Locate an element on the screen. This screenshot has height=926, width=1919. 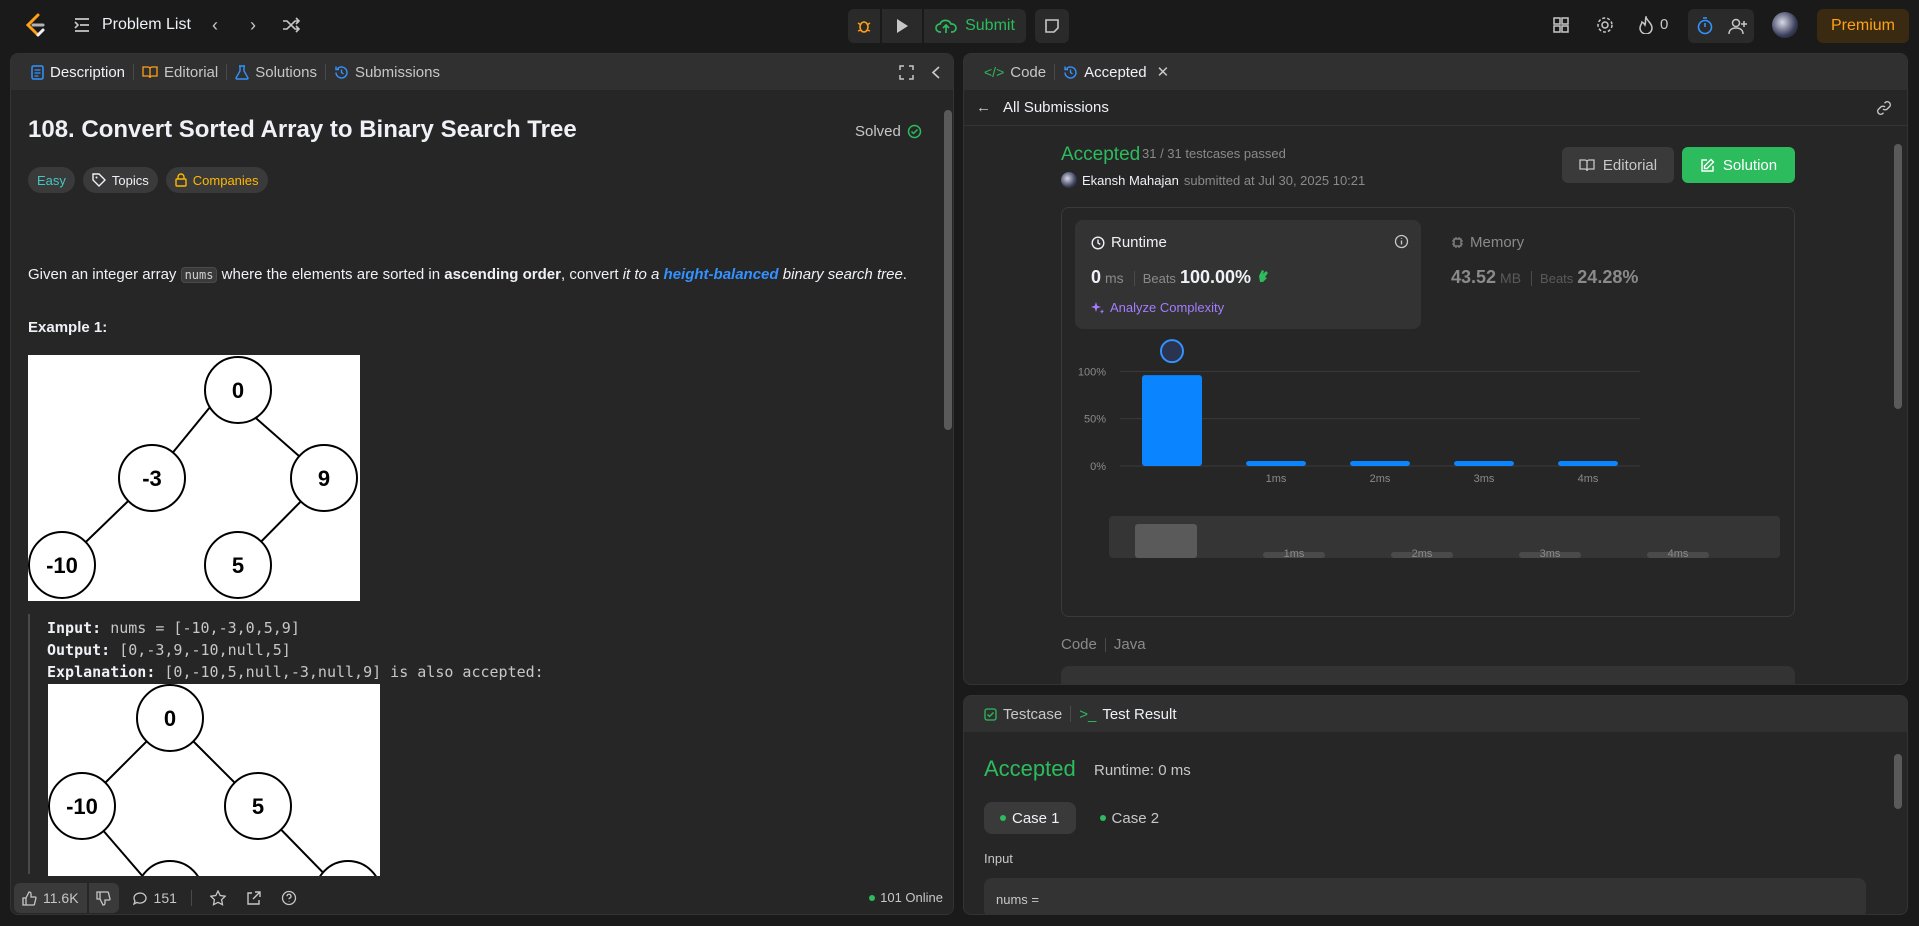
tab-editorial: Editorial is located at coordinates (180, 72).